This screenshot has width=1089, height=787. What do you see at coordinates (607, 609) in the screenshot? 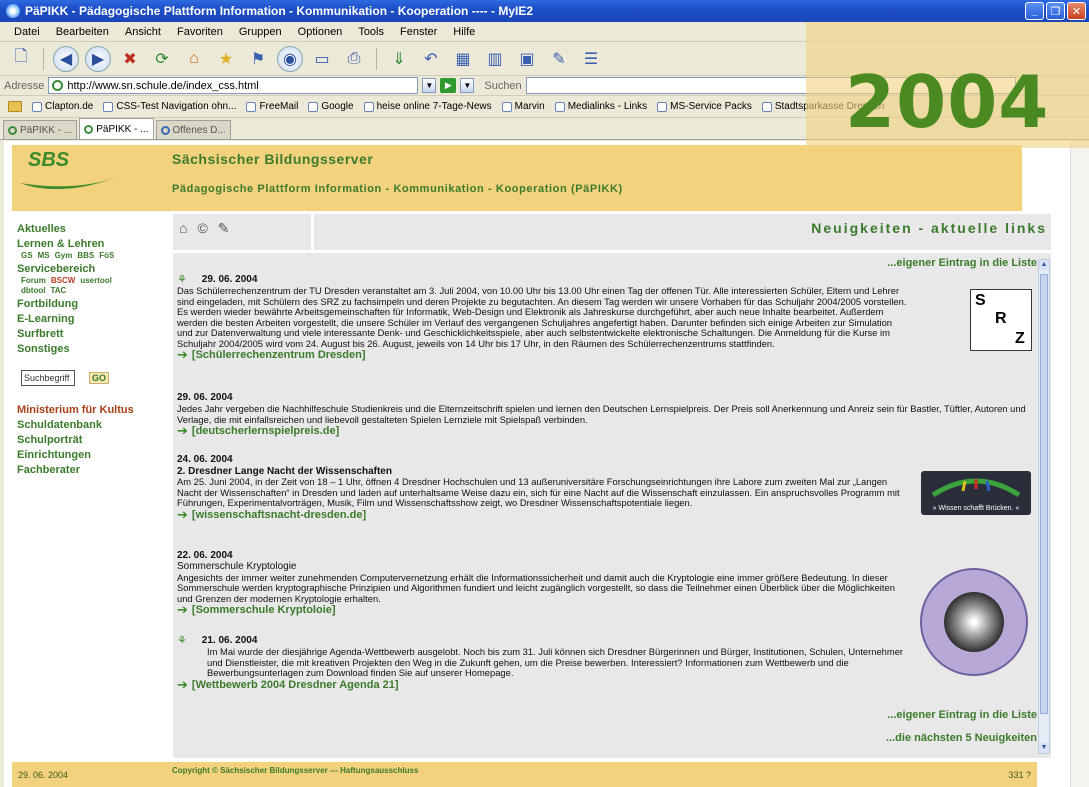
I see `news-link: ➔ [Sommerschule Kryptoloie]` at bounding box center [607, 609].